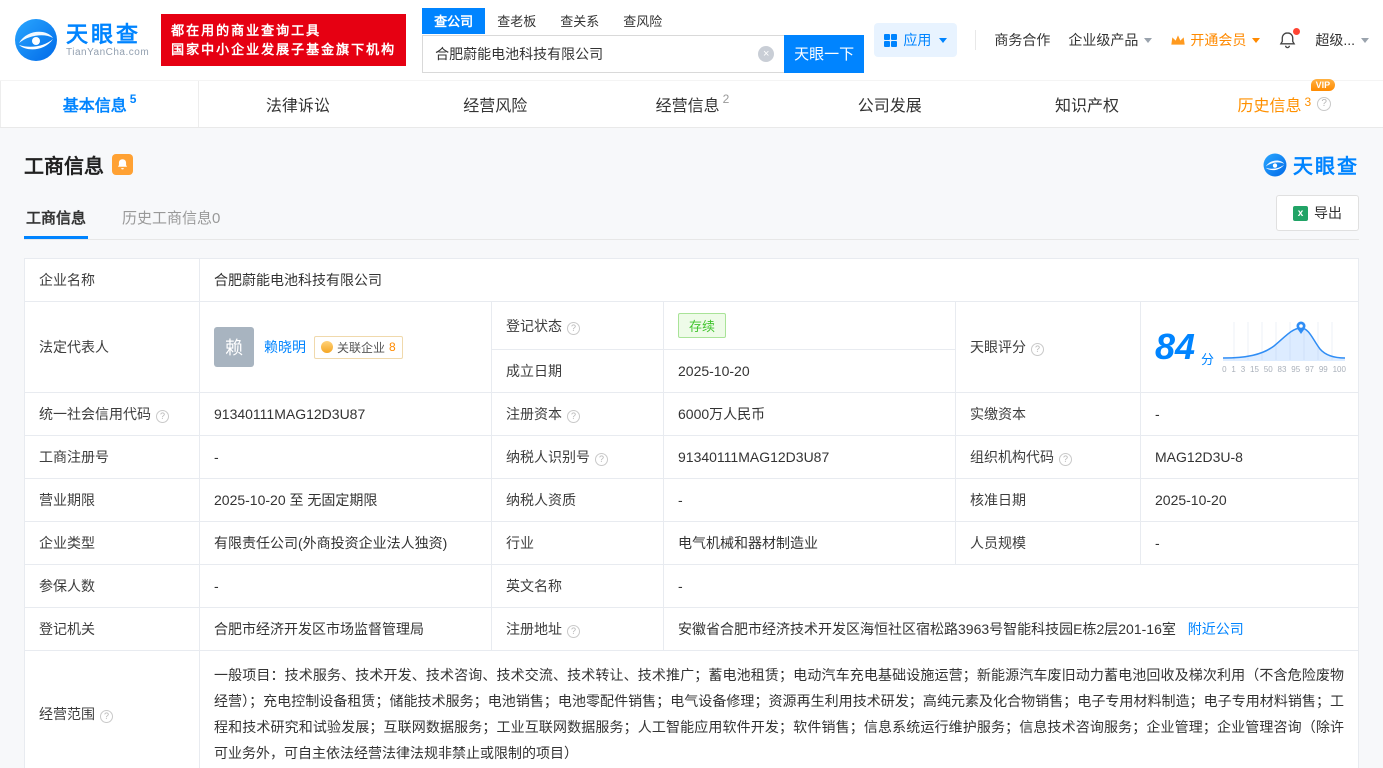 The width and height of the screenshot is (1383, 768). Describe the element at coordinates (454, 20) in the screenshot. I see `search-tab-company: 查公司` at that location.